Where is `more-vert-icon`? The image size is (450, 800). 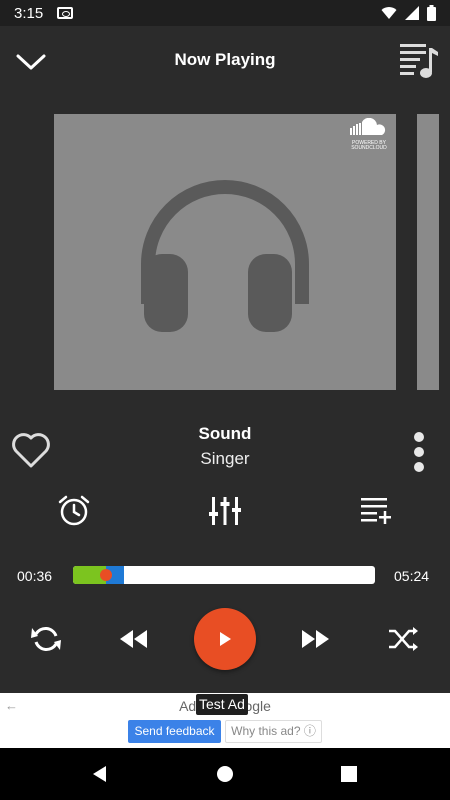
more-vert-icon is located at coordinates (419, 452).